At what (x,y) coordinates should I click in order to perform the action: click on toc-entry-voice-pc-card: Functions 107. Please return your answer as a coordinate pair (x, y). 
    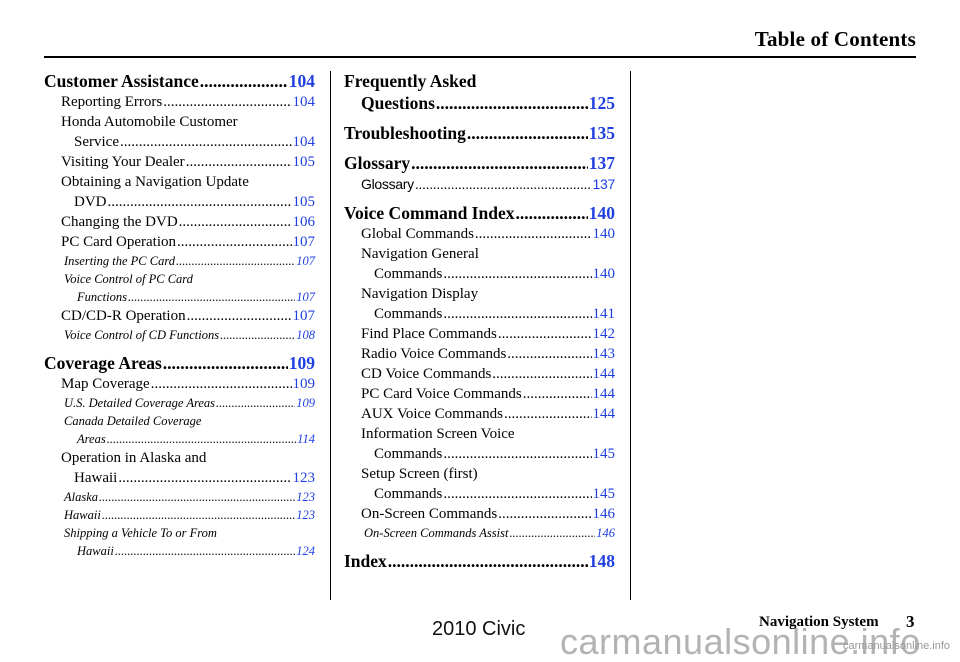
    Looking at the image, I should click on (179, 297).